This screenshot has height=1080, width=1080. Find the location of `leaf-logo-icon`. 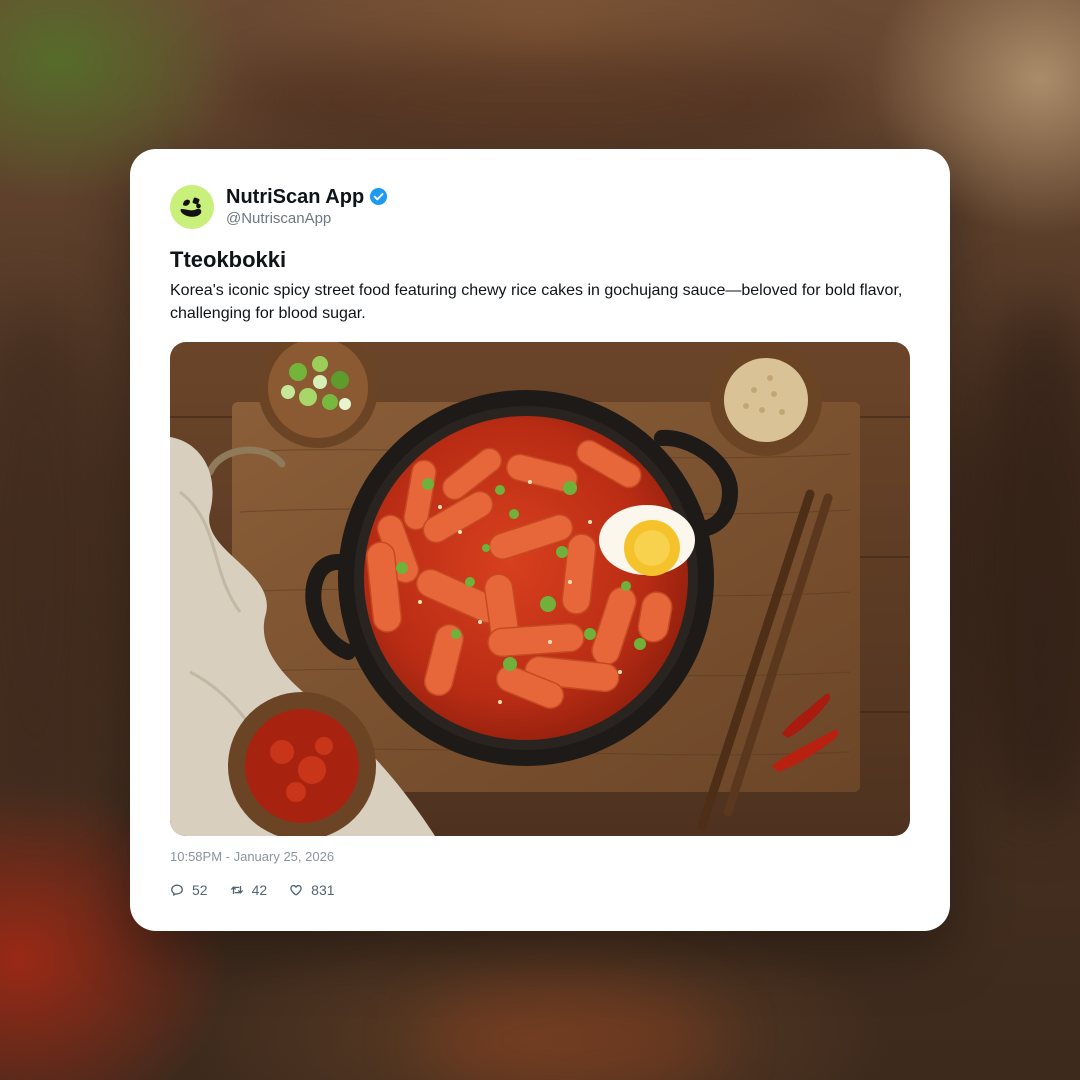

leaf-logo-icon is located at coordinates (191, 207).